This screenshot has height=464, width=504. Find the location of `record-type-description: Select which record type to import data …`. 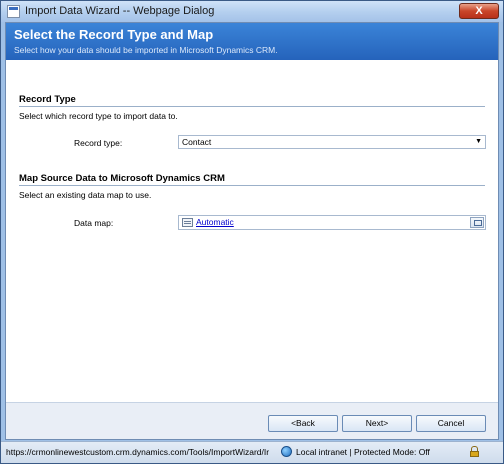

record-type-description: Select which record type to import data … is located at coordinates (98, 116).